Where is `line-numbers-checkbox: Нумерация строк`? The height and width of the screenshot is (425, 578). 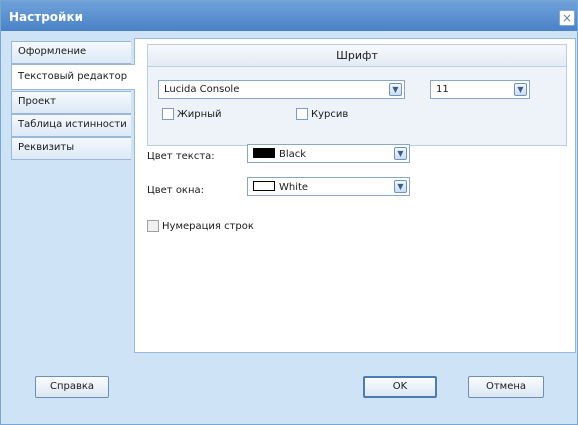
line-numbers-checkbox: Нумерация строк is located at coordinates (200, 226).